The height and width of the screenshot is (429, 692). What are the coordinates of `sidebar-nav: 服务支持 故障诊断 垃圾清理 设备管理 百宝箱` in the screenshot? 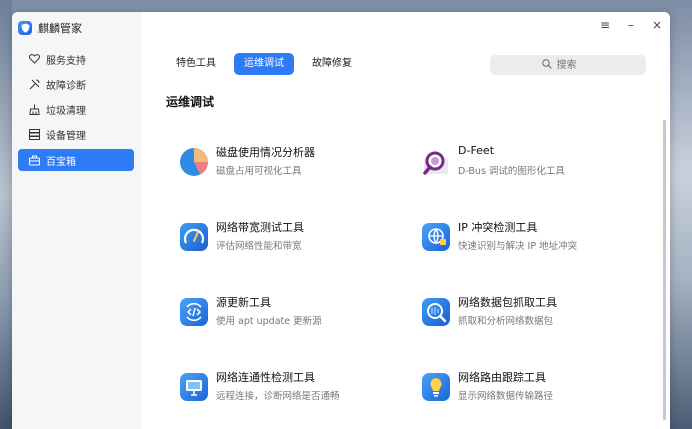 It's located at (76, 111).